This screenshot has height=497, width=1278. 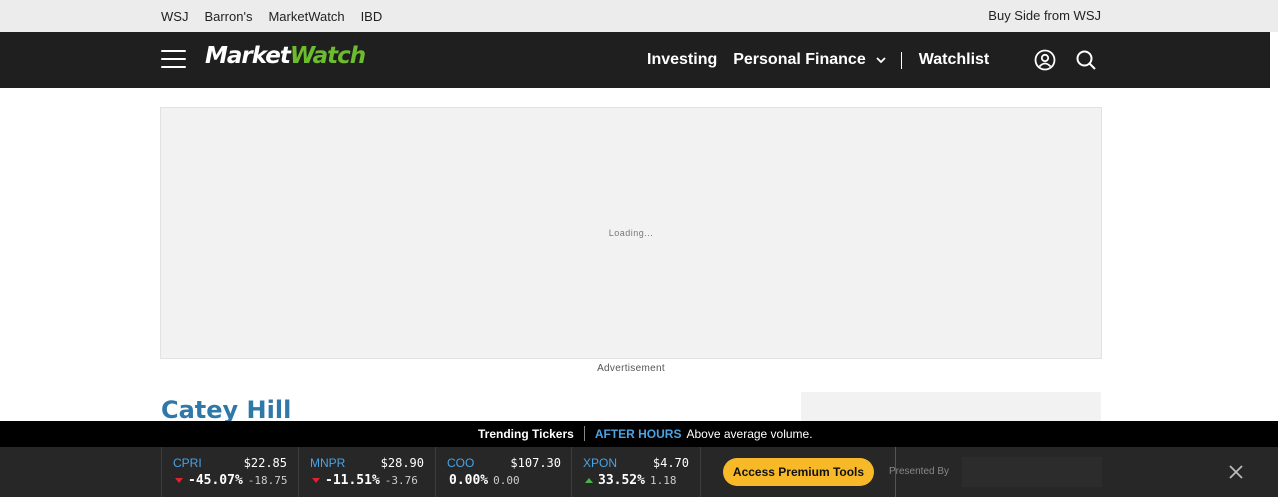 I want to click on ticker-item: CPRI $22.85 -45.07% -18.75, so click(x=229, y=472).